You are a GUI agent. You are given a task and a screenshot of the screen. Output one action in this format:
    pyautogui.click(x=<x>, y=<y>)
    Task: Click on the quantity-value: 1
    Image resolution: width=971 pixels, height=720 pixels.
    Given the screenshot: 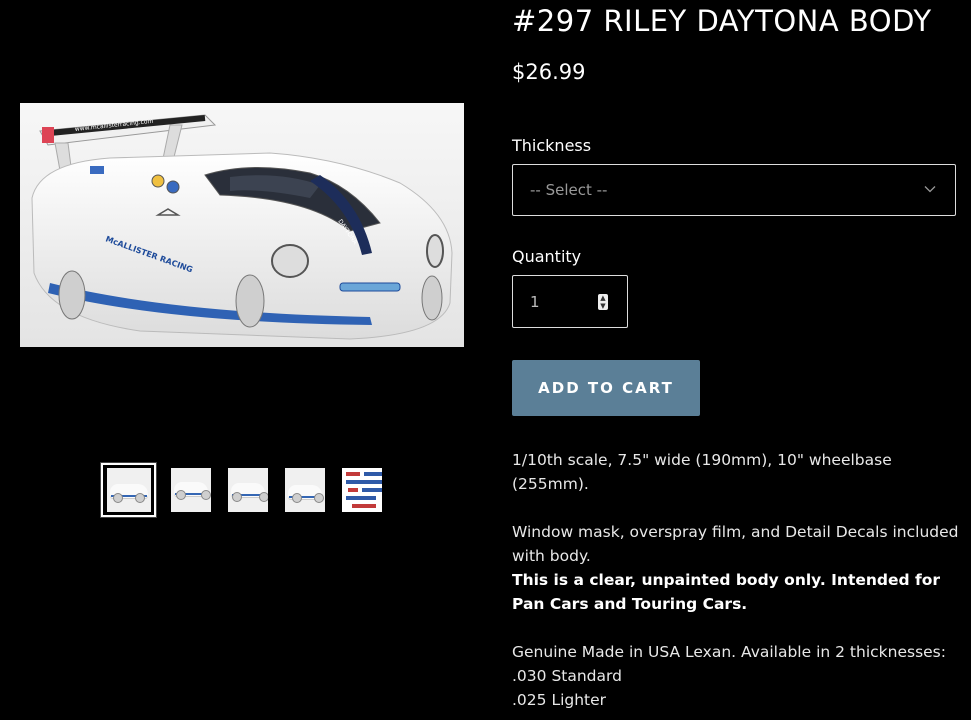 What is the action you would take?
    pyautogui.click(x=535, y=301)
    